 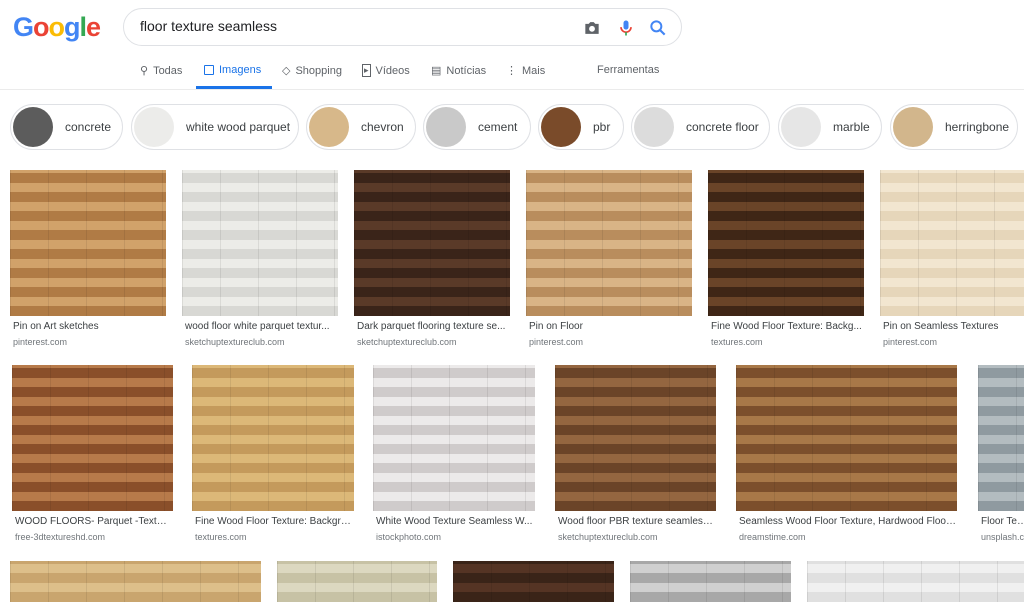 I want to click on tag-icon: ◇, so click(x=286, y=71).